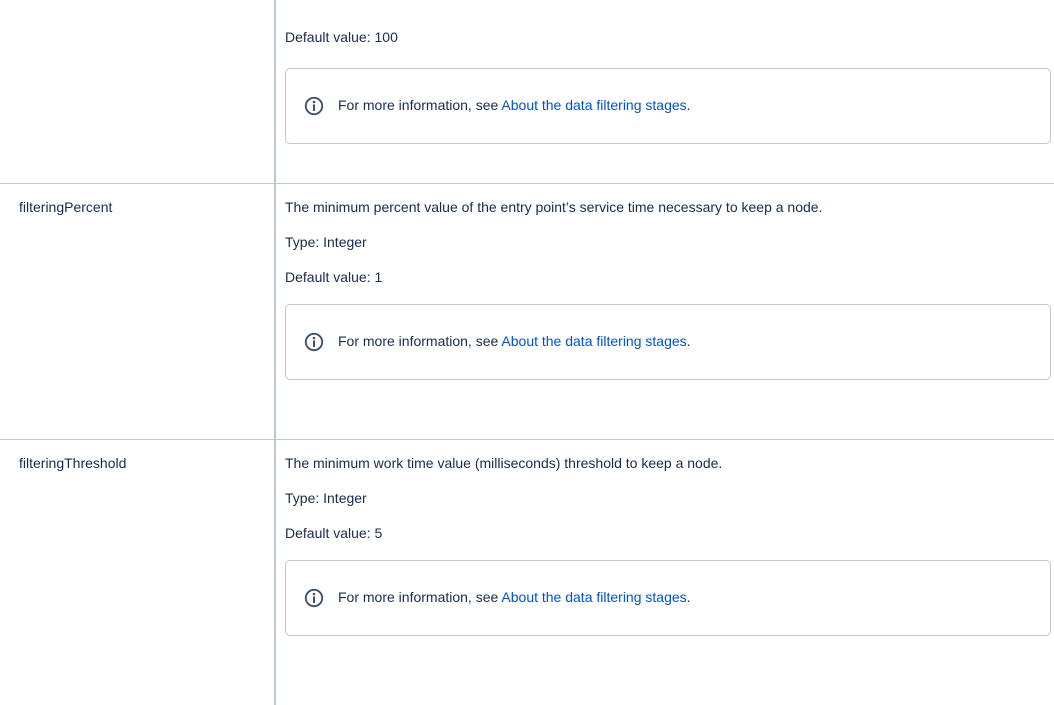 The image size is (1054, 705). What do you see at coordinates (341, 37) in the screenshot?
I see `default-value-text: Default value: 100` at bounding box center [341, 37].